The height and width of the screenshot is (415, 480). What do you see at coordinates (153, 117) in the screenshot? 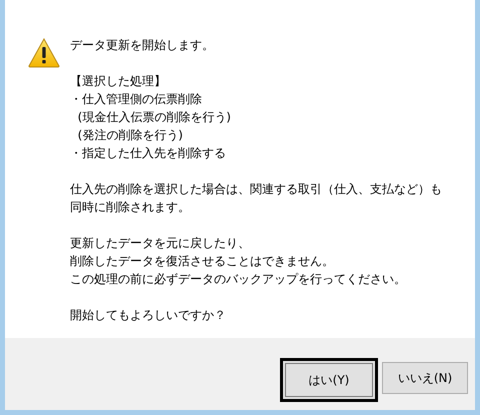
I see `message-text: (現金仕入伝票の削除を行う)` at bounding box center [153, 117].